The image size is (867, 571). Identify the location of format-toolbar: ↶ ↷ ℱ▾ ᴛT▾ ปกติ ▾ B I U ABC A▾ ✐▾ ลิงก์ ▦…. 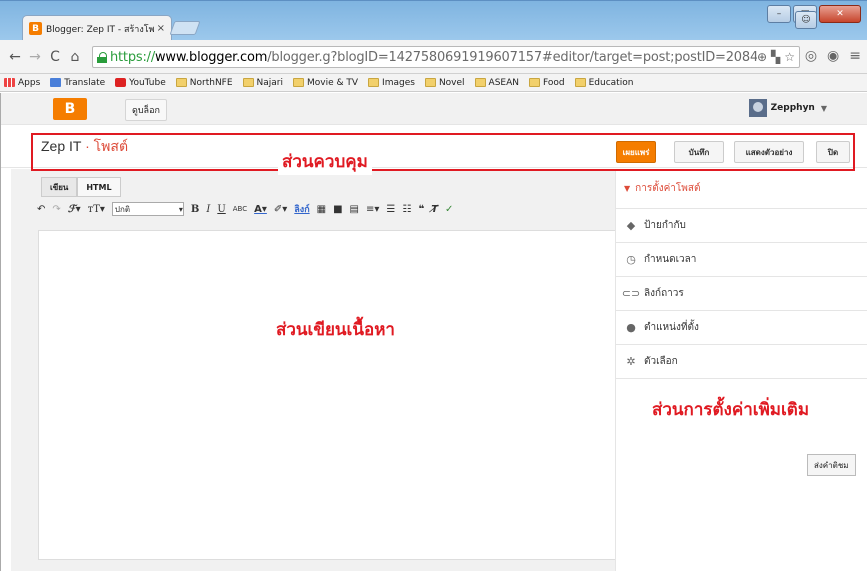
(245, 209).